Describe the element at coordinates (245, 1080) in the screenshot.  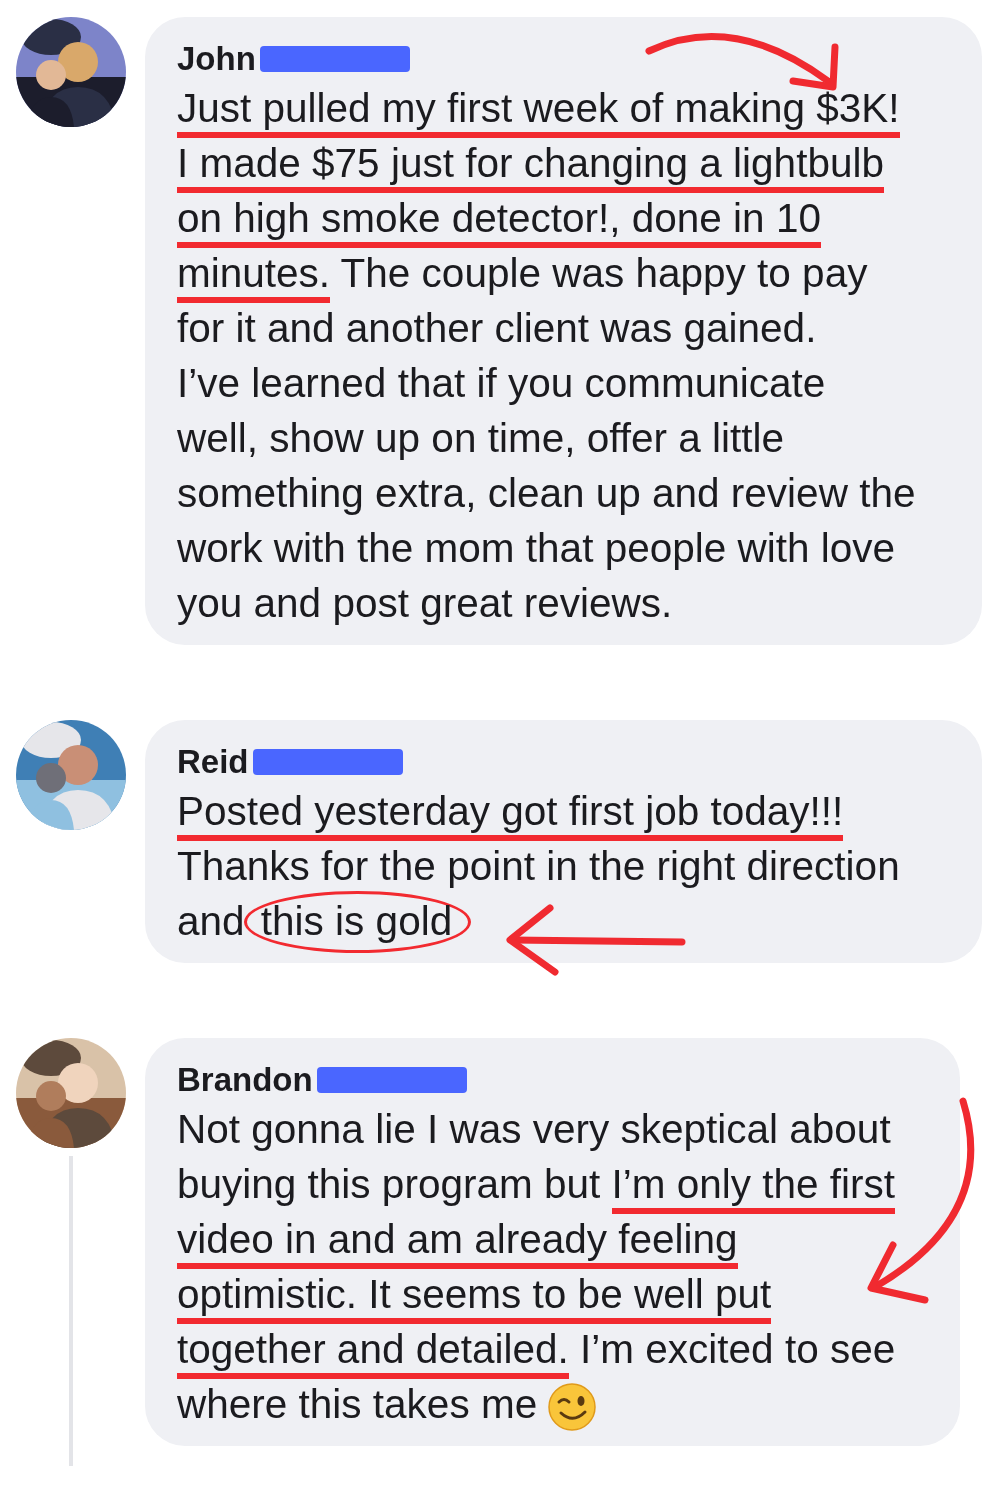
I see `author-name: Brandon` at that location.